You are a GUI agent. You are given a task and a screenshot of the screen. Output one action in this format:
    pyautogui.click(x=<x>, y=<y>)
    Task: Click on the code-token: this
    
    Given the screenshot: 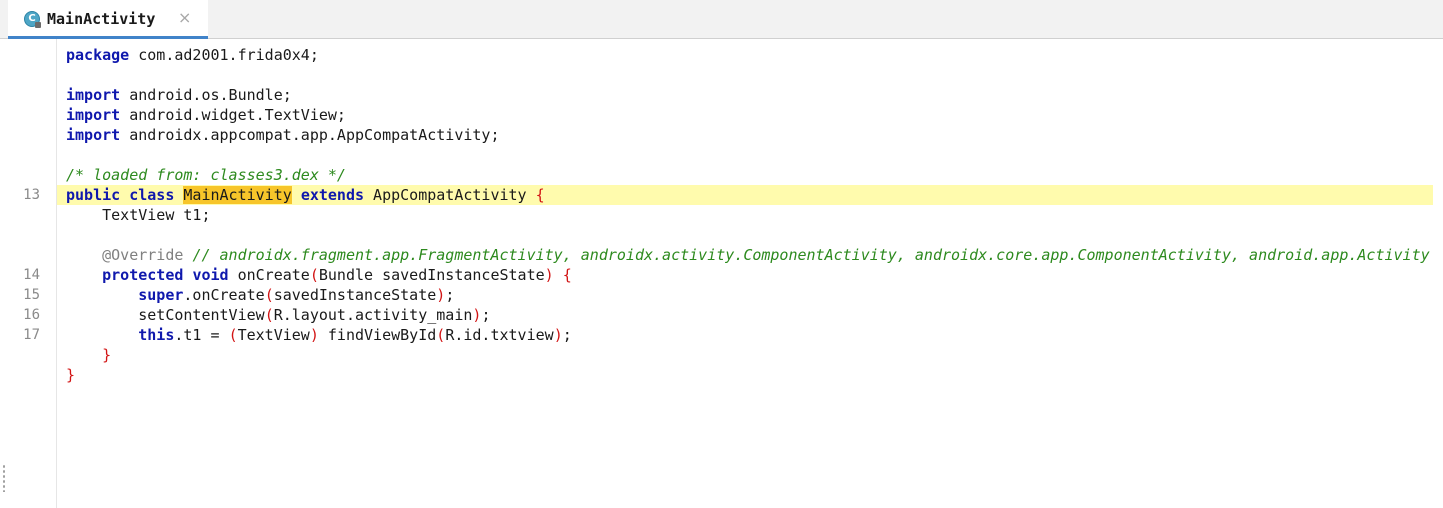 What is the action you would take?
    pyautogui.click(x=156, y=335)
    